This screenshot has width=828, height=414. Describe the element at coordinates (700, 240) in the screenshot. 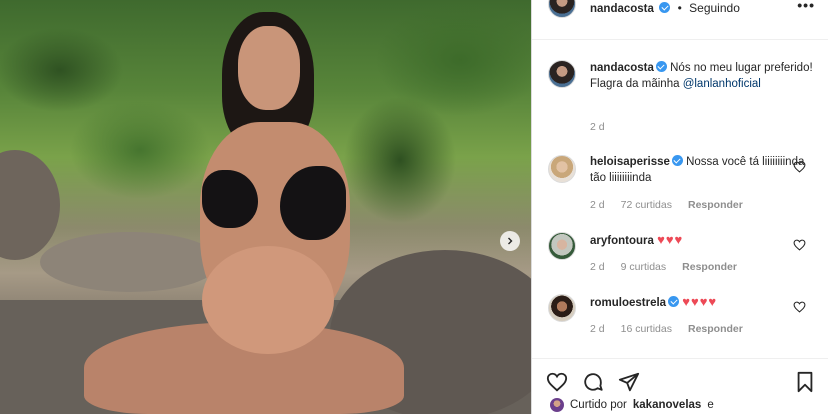

I see `comment-item: aryfontoura ♥♥♥` at that location.